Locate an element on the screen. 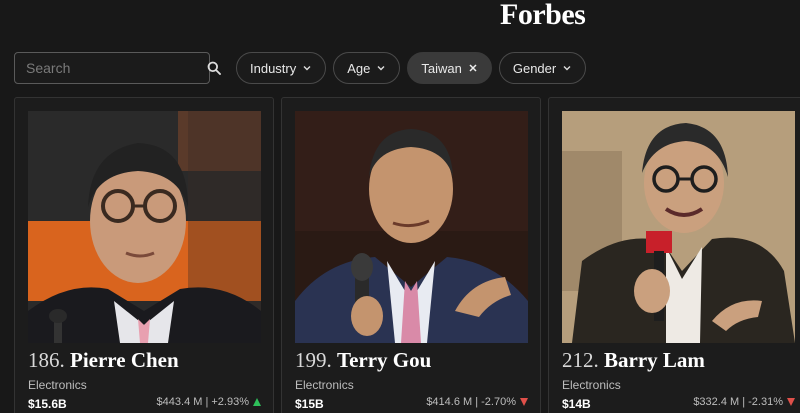  person-name: Terry Gou is located at coordinates (384, 360).